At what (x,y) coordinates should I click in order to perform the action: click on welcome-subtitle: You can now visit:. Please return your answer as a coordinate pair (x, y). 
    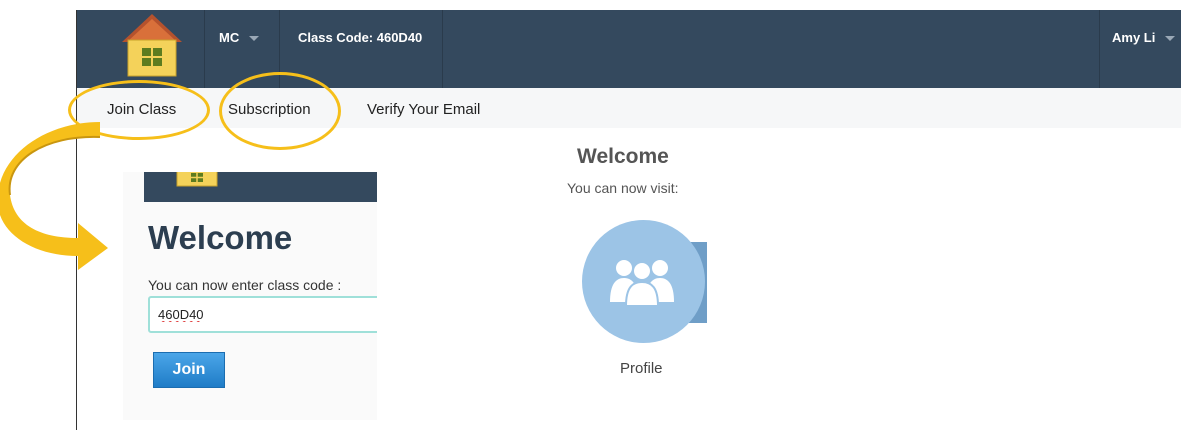
    Looking at the image, I should click on (623, 188).